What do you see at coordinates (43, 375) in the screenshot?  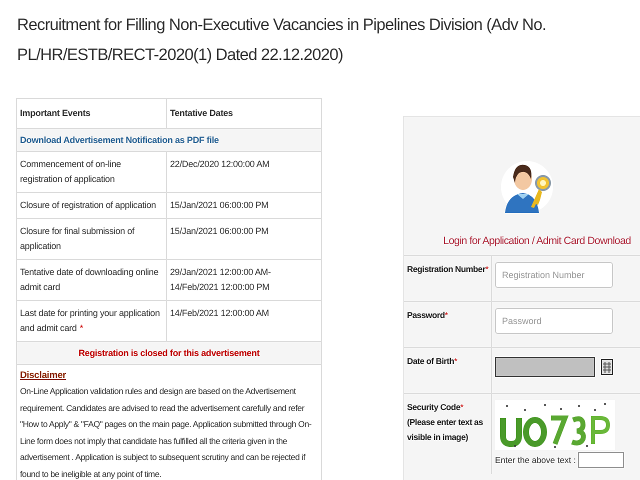 I see `disclaimer-link: Disclaimer` at bounding box center [43, 375].